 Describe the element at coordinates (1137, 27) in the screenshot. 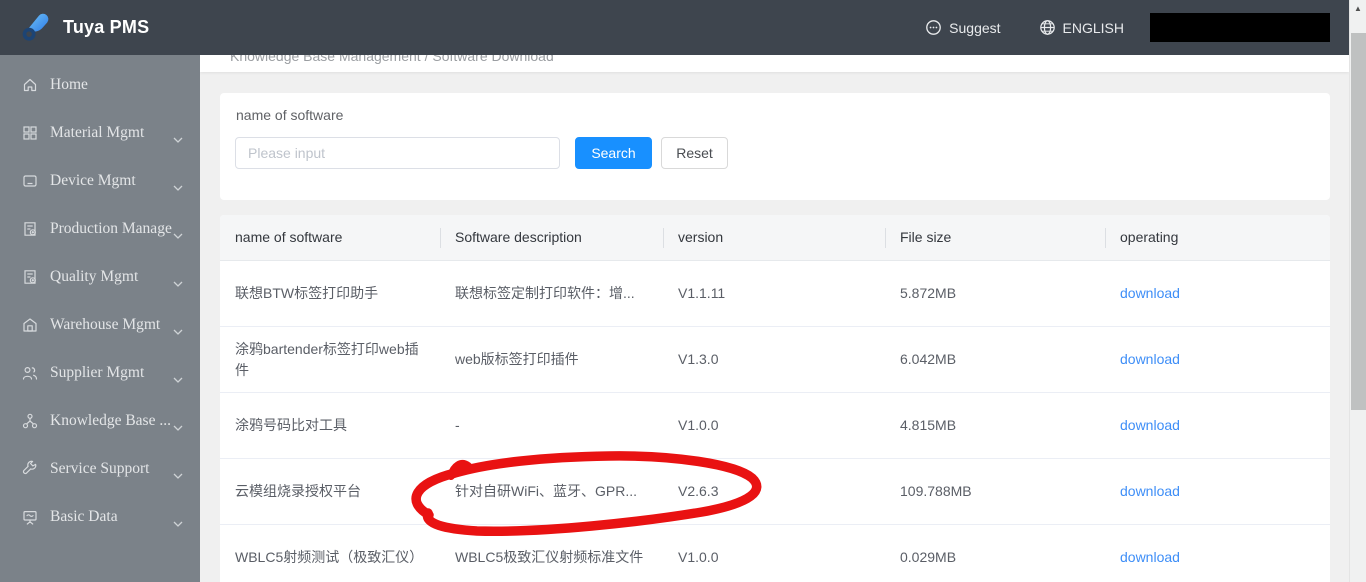

I see `header-actions: Suggest ENGLISH` at that location.